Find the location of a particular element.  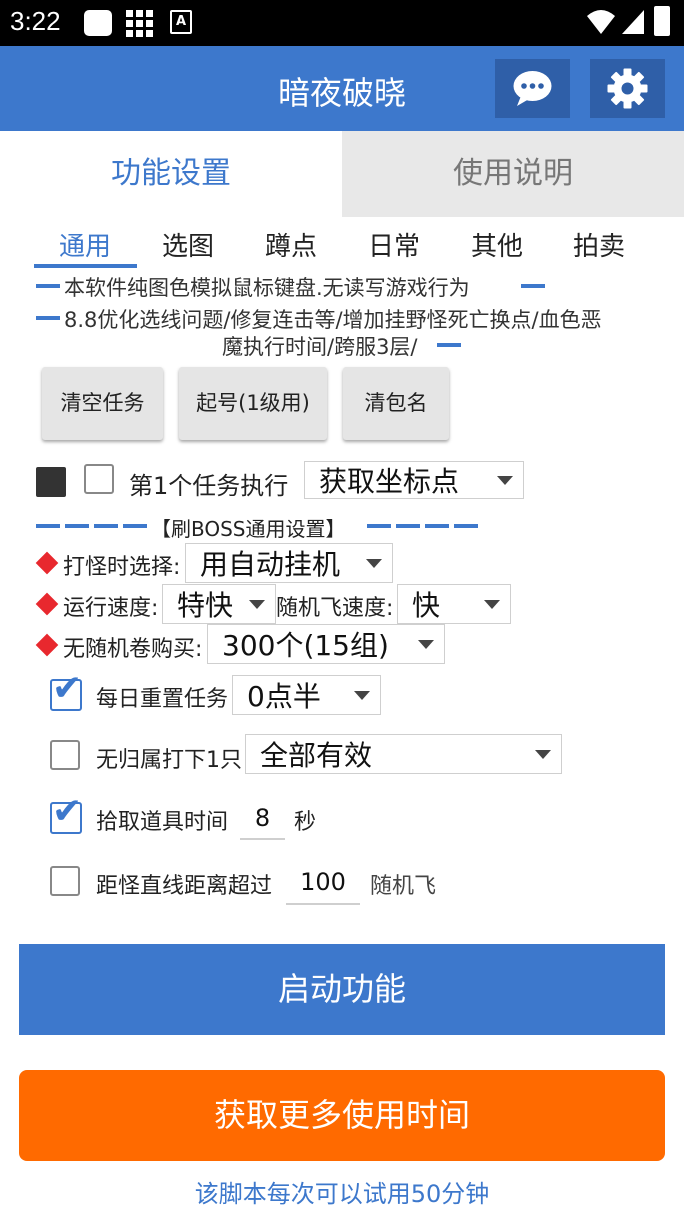

fight-select-label: 打怪时选择: is located at coordinates (122, 567).